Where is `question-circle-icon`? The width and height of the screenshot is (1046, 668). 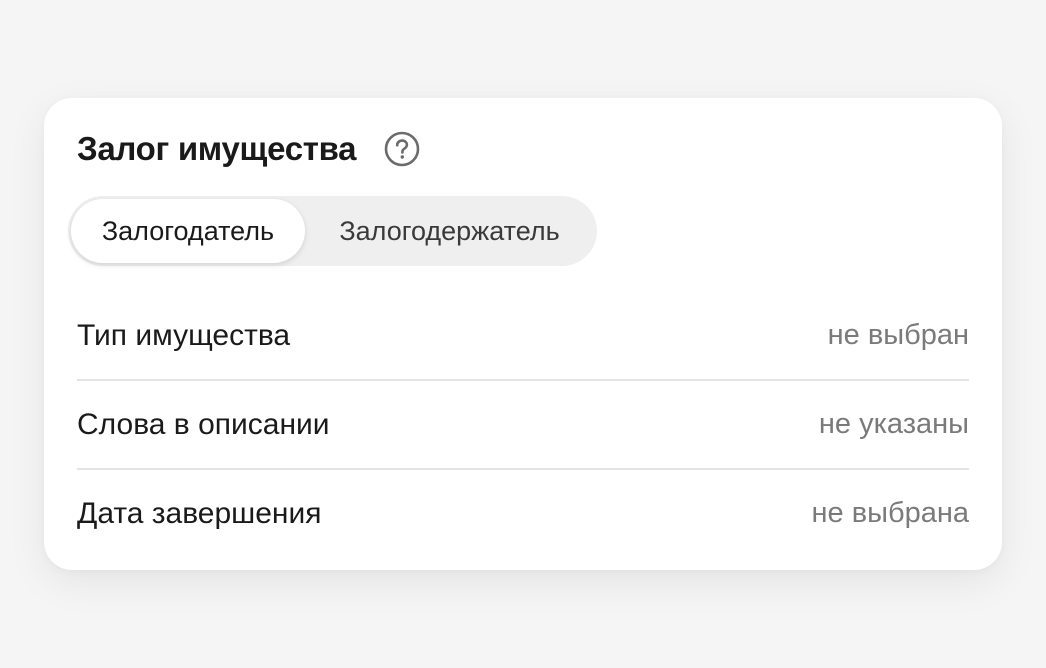 question-circle-icon is located at coordinates (402, 149).